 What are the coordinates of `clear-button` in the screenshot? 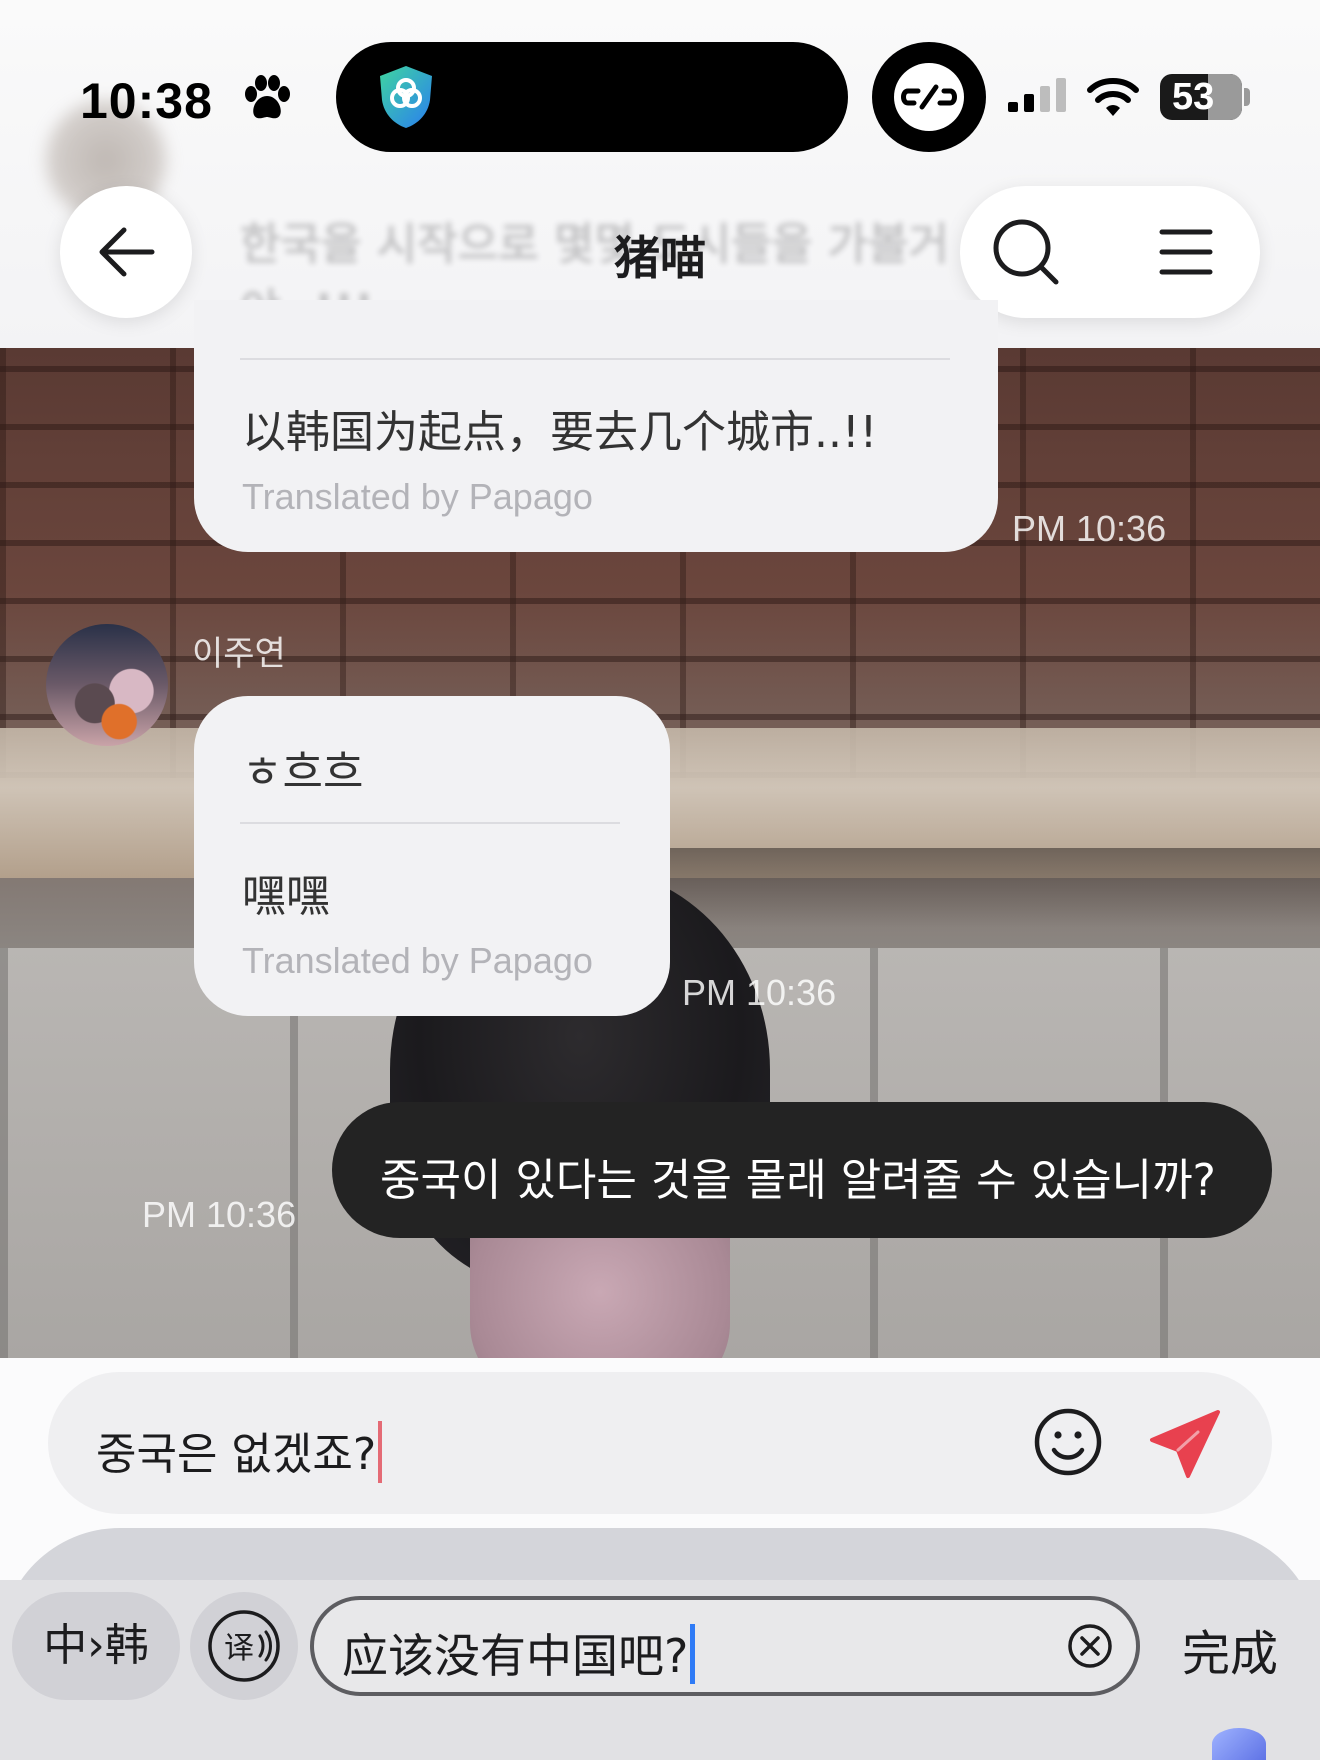 It's located at (1090, 1646).